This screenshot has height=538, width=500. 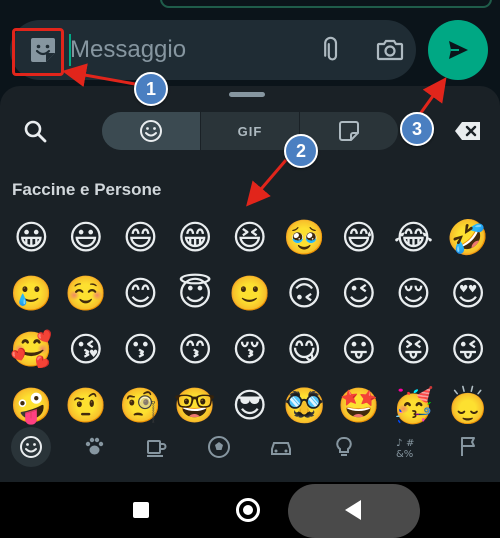 I want to click on soccer-ball-icon, so click(x=218, y=447).